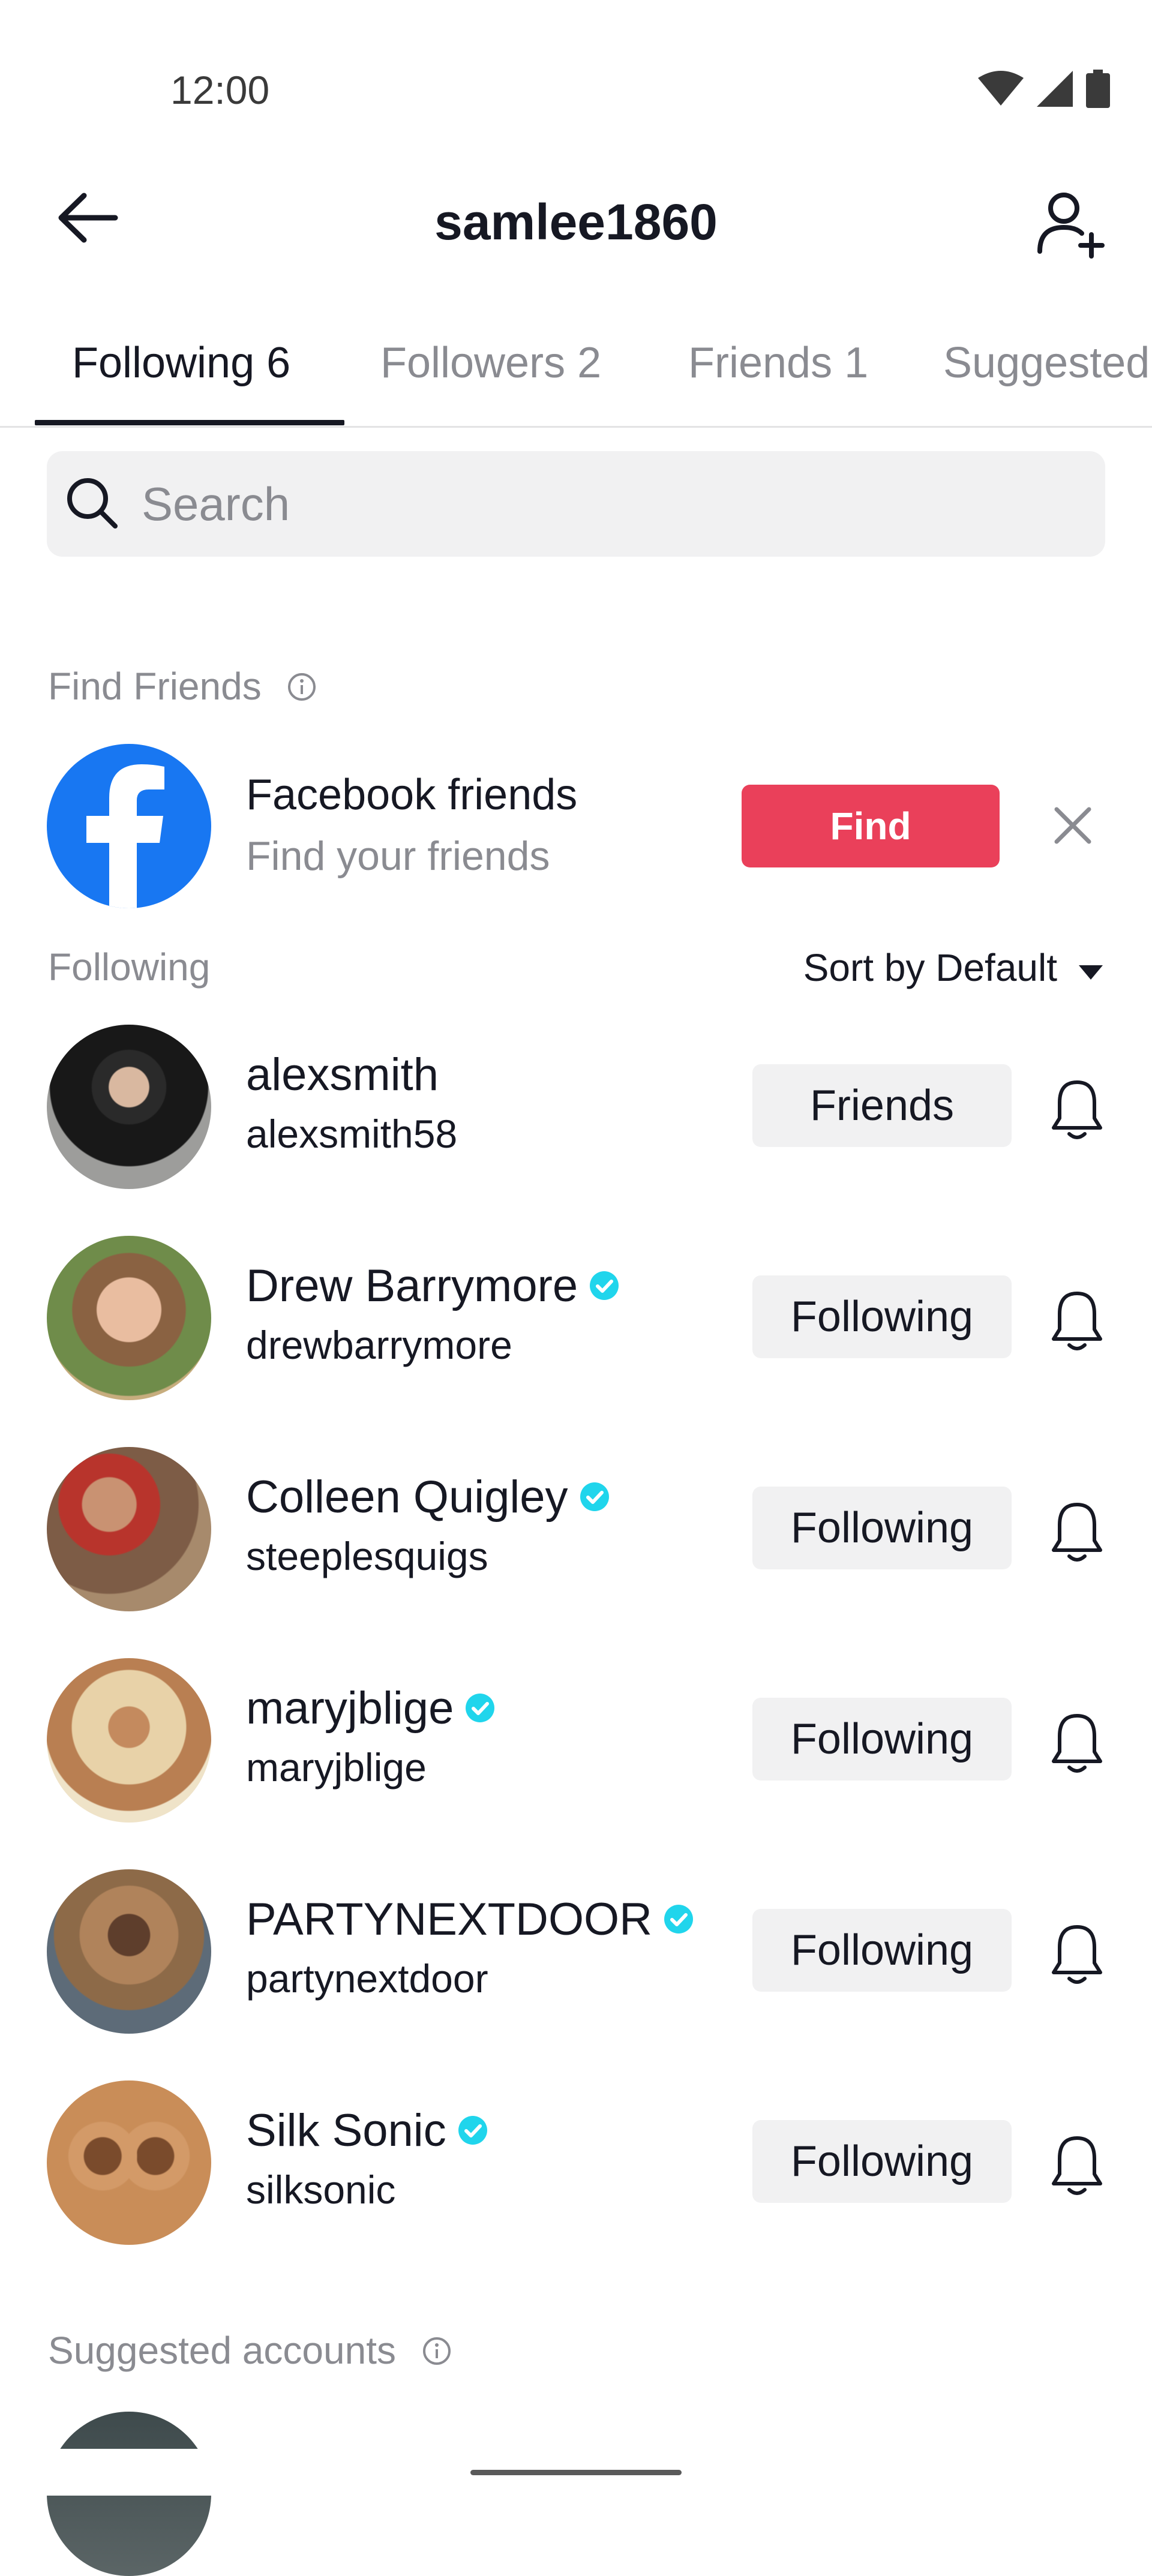  I want to click on friends-button: Friends, so click(882, 1105).